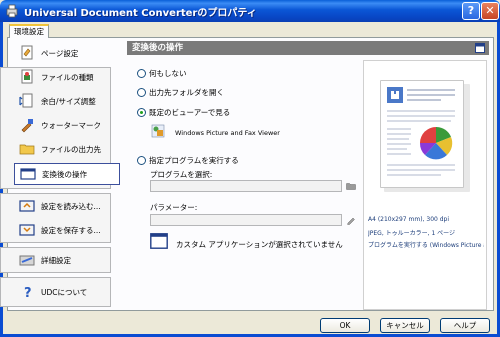  I want to click on option-label: 出力先フォルダを開く, so click(186, 92).